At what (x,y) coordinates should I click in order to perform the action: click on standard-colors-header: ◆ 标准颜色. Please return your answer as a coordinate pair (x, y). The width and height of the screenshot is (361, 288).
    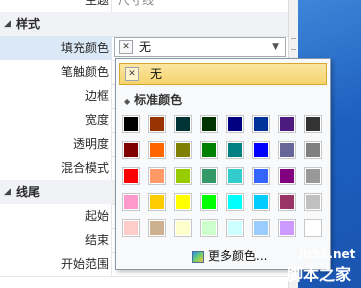
    Looking at the image, I should click on (153, 100).